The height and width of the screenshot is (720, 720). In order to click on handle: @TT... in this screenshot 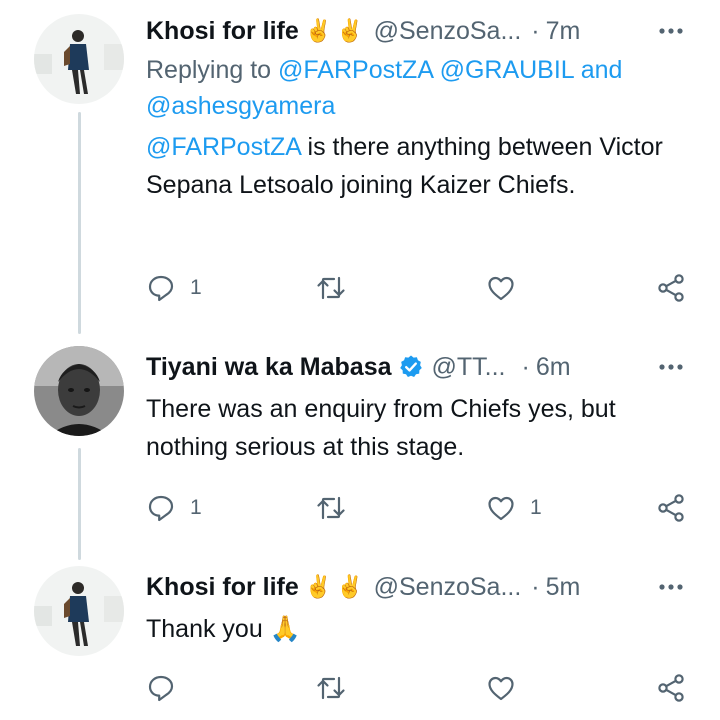, I will do `click(469, 367)`.